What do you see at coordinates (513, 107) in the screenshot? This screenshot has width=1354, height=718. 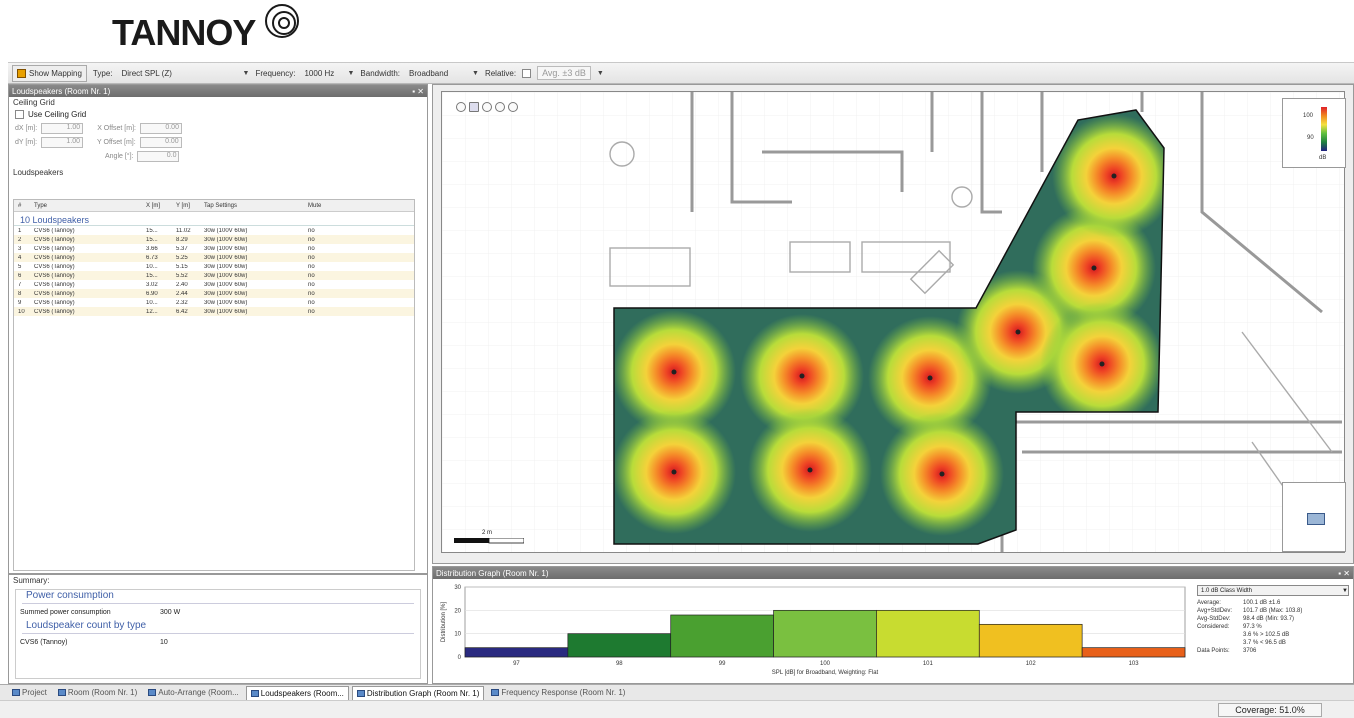 I see `zoom-out-icon` at bounding box center [513, 107].